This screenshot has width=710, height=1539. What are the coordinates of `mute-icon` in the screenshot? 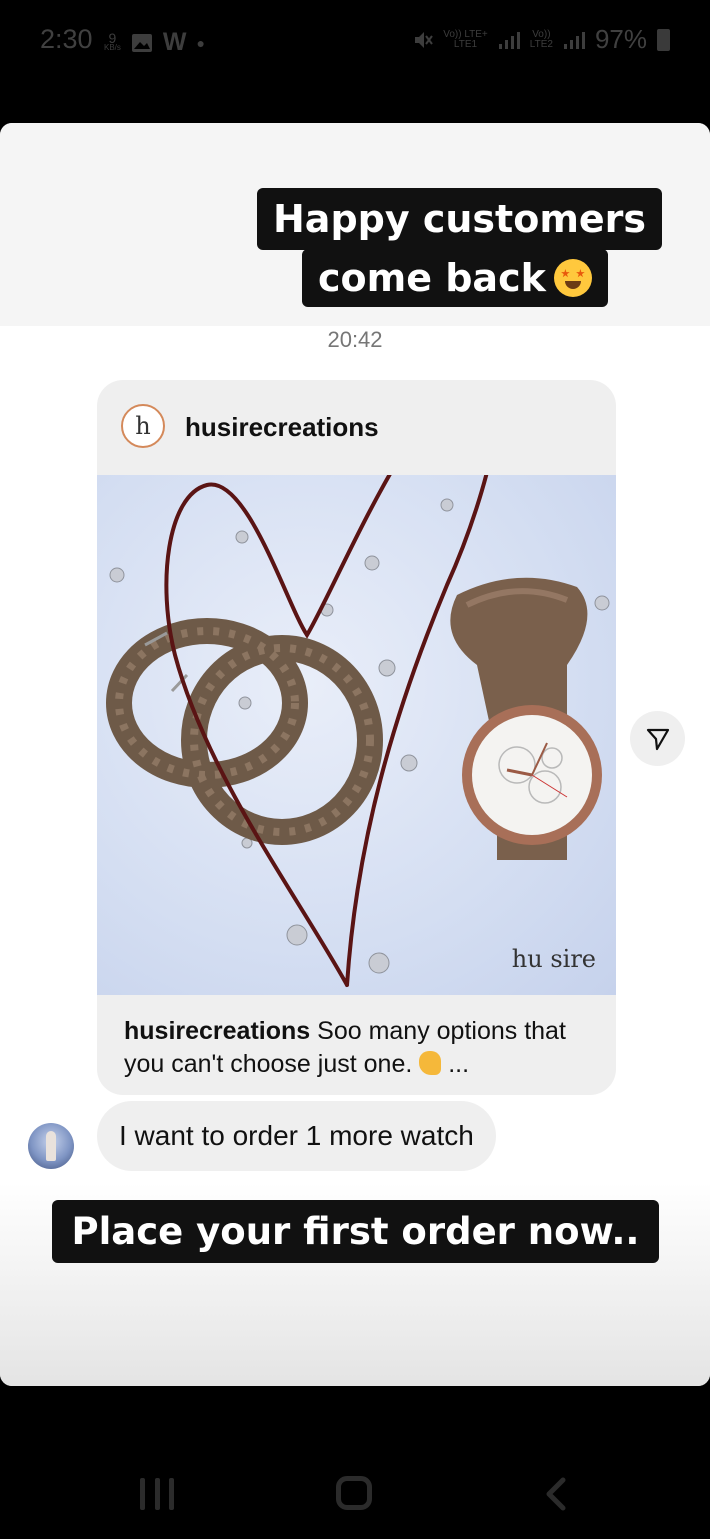 It's located at (424, 39).